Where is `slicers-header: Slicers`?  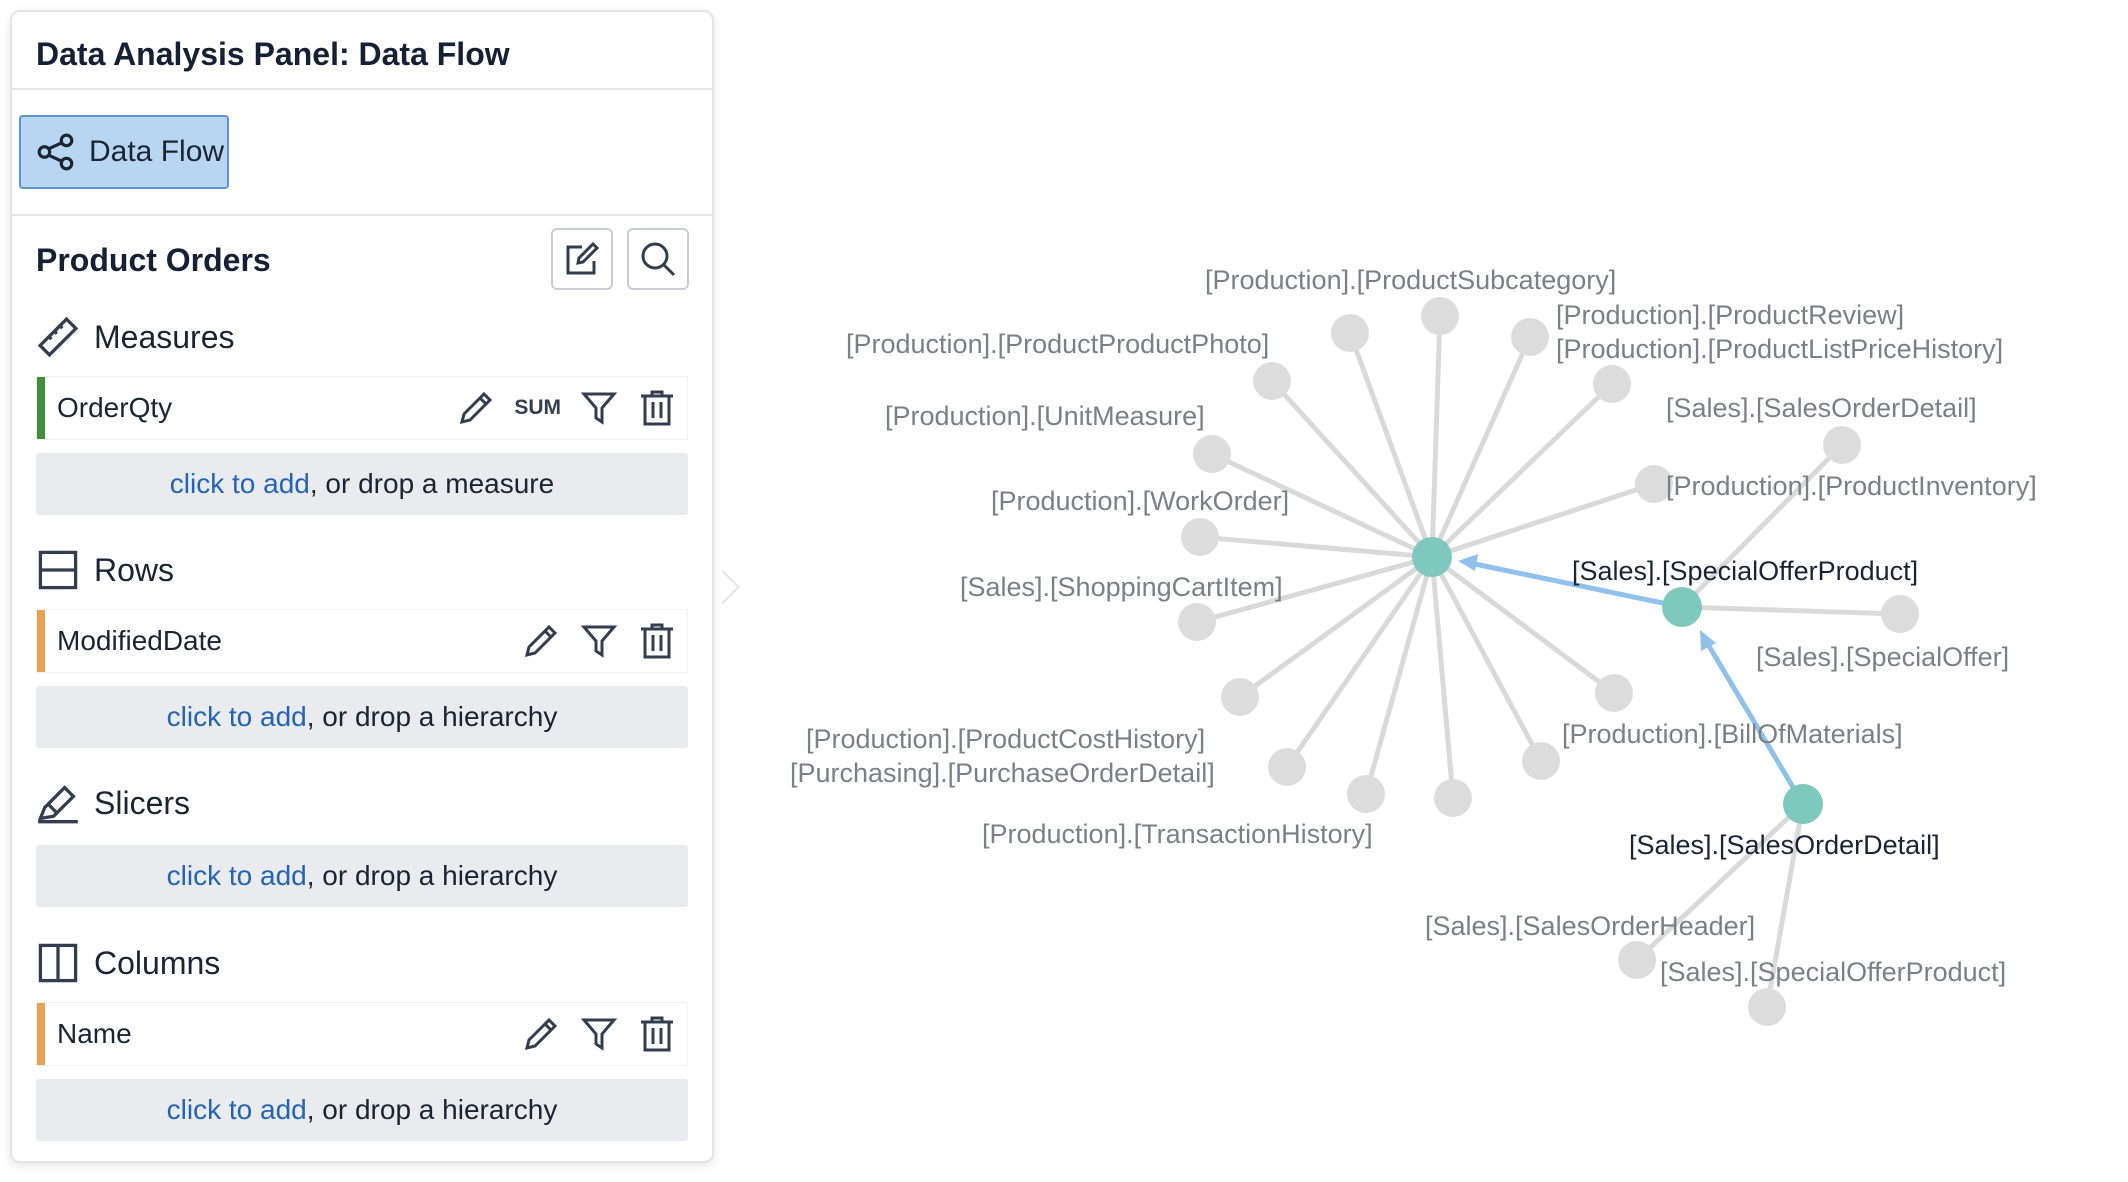
slicers-header: Slicers is located at coordinates (113, 803).